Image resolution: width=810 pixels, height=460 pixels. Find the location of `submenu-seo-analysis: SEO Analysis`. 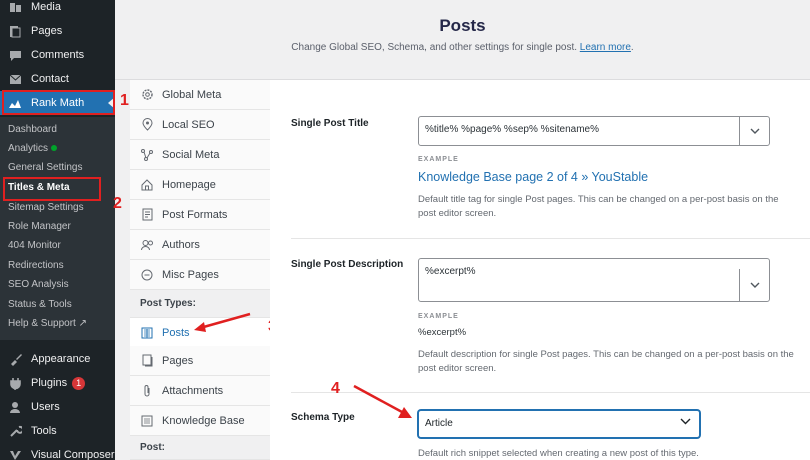

submenu-seo-analysis: SEO Analysis is located at coordinates (38, 285).